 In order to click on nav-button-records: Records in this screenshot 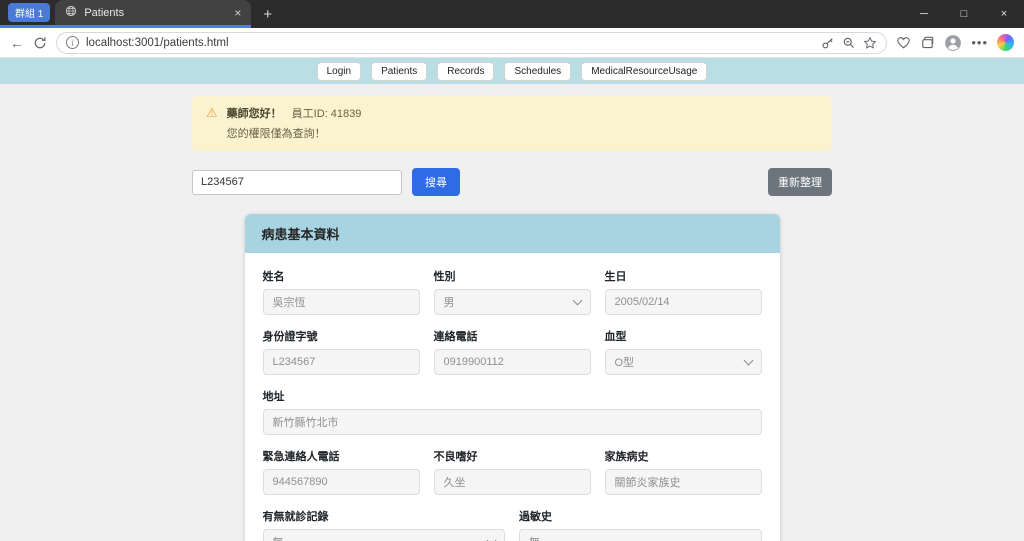, I will do `click(466, 71)`.